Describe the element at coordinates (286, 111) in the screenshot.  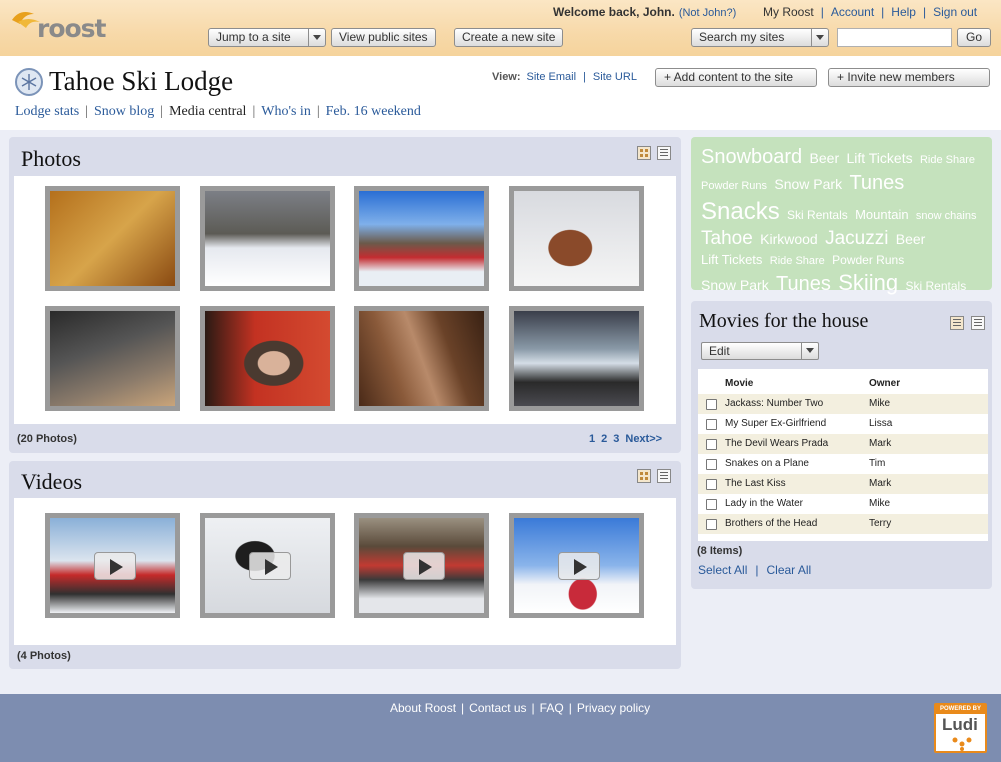
I see `nav-whos-in: Who's in` at that location.